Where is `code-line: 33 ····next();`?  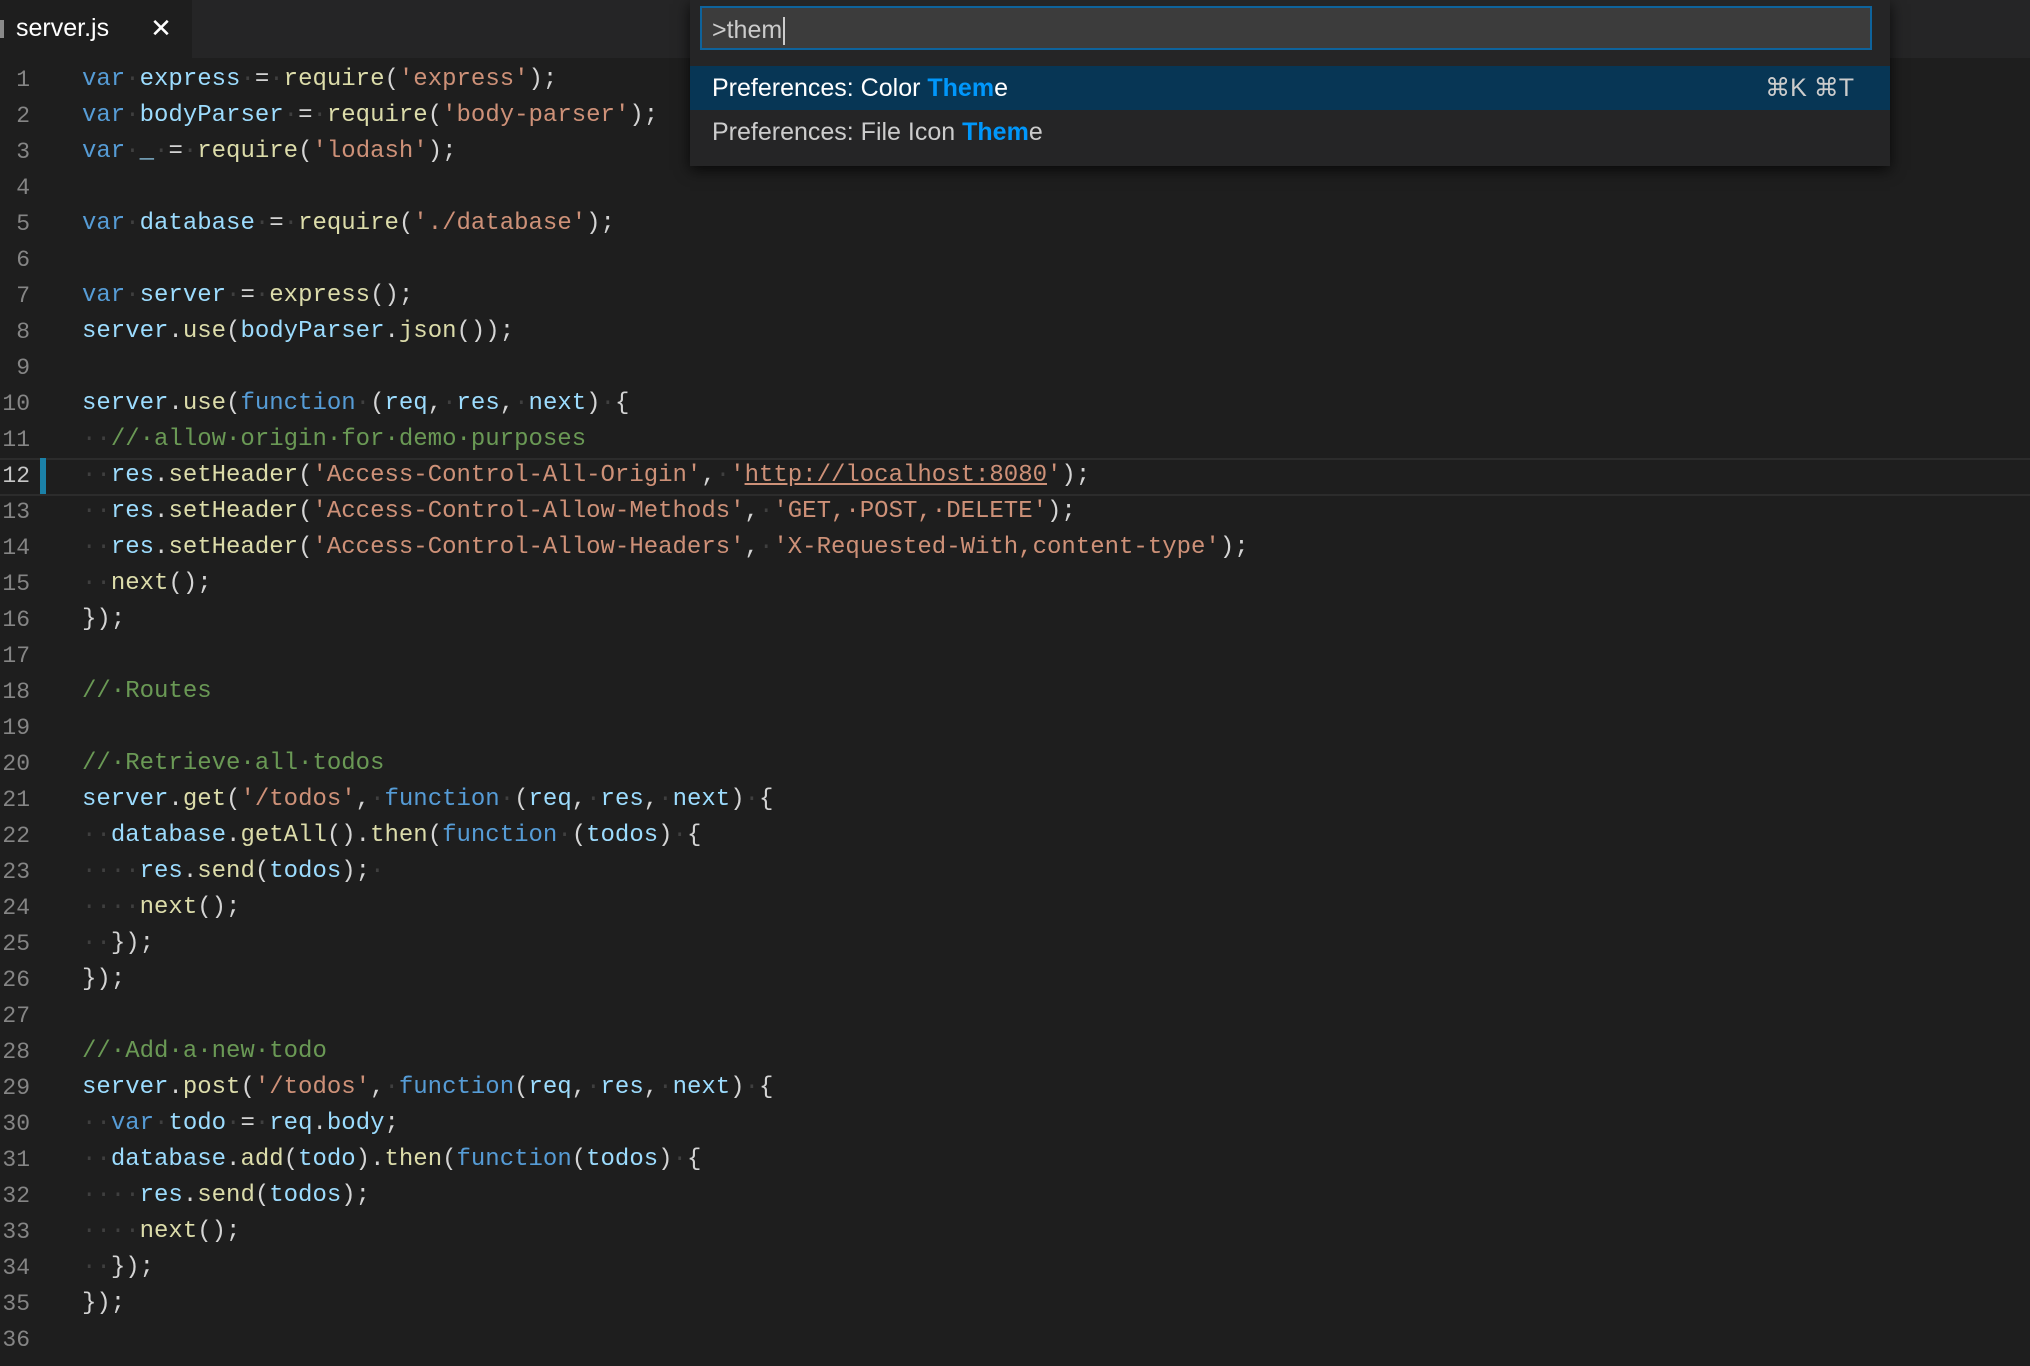
code-line: 33 ····next(); is located at coordinates (1015, 1232).